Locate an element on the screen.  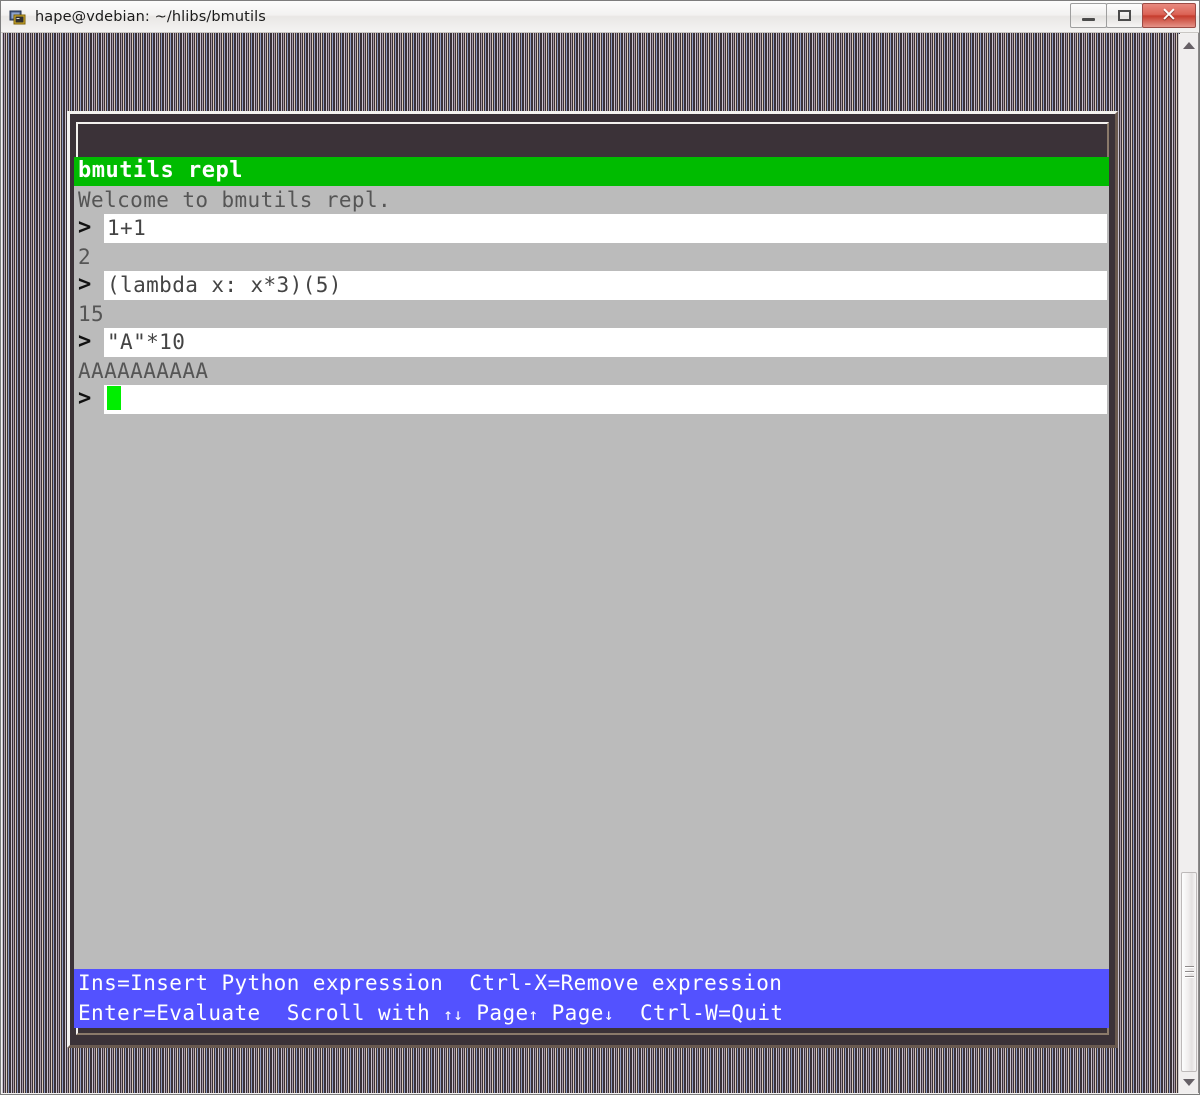
repl-welcome-line: Welcome to bmutils repl. is located at coordinates (591, 199).